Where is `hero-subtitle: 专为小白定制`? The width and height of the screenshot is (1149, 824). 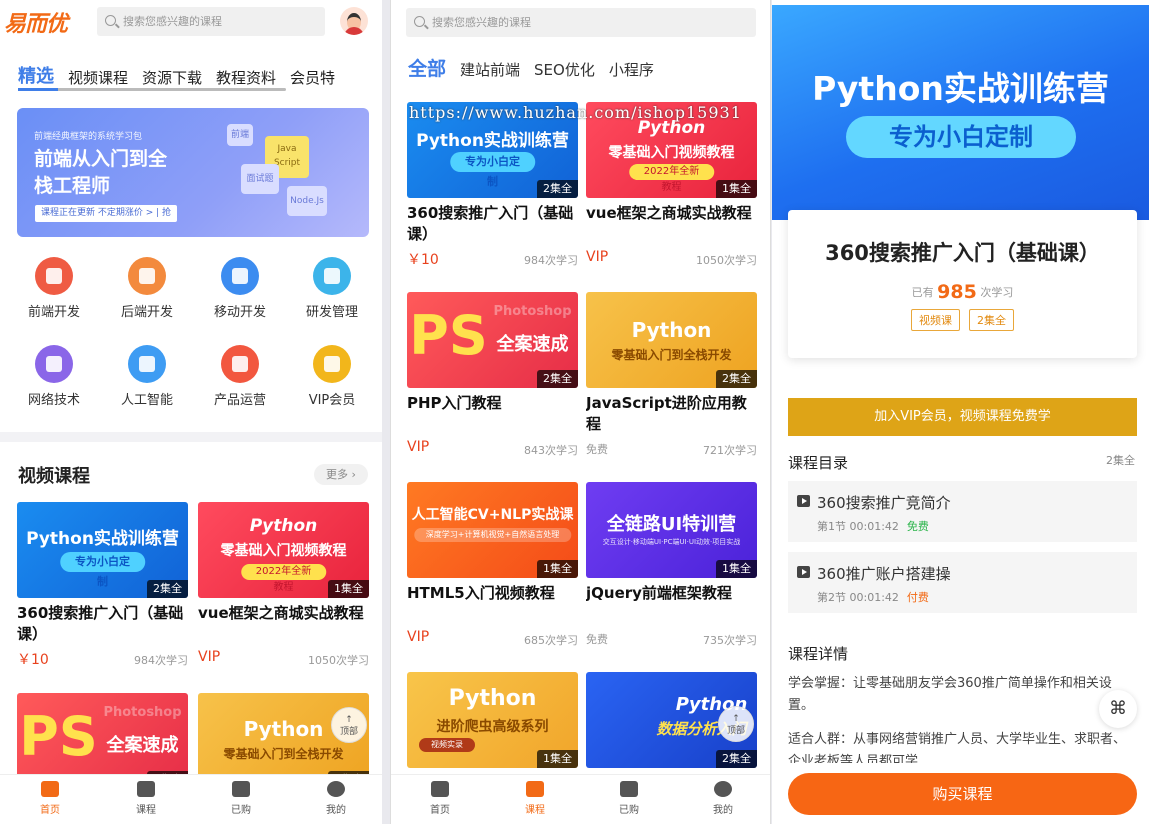 hero-subtitle: 专为小白定制 is located at coordinates (961, 137).